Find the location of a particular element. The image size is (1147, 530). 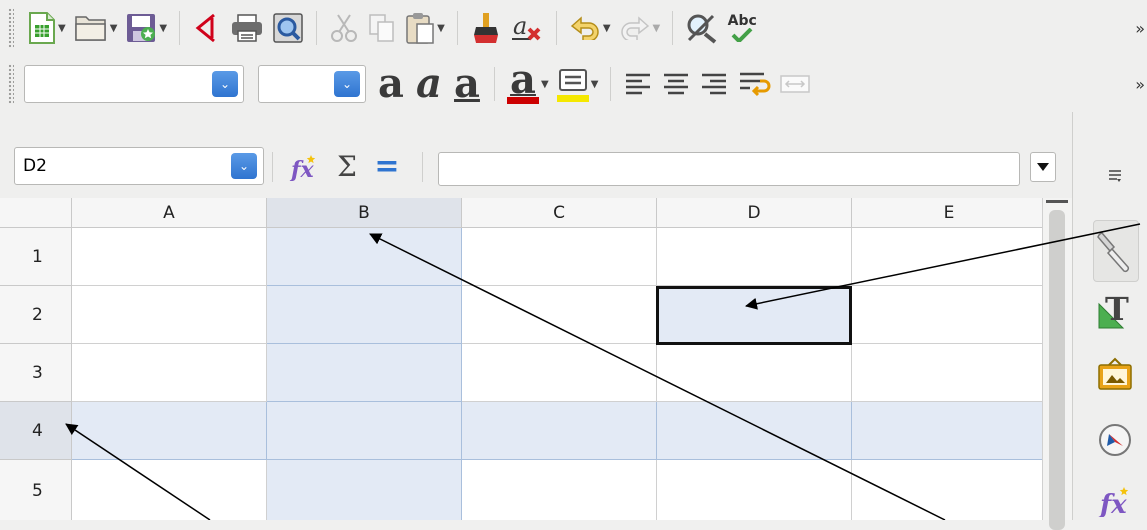

sum-button: Σ is located at coordinates (347, 166).